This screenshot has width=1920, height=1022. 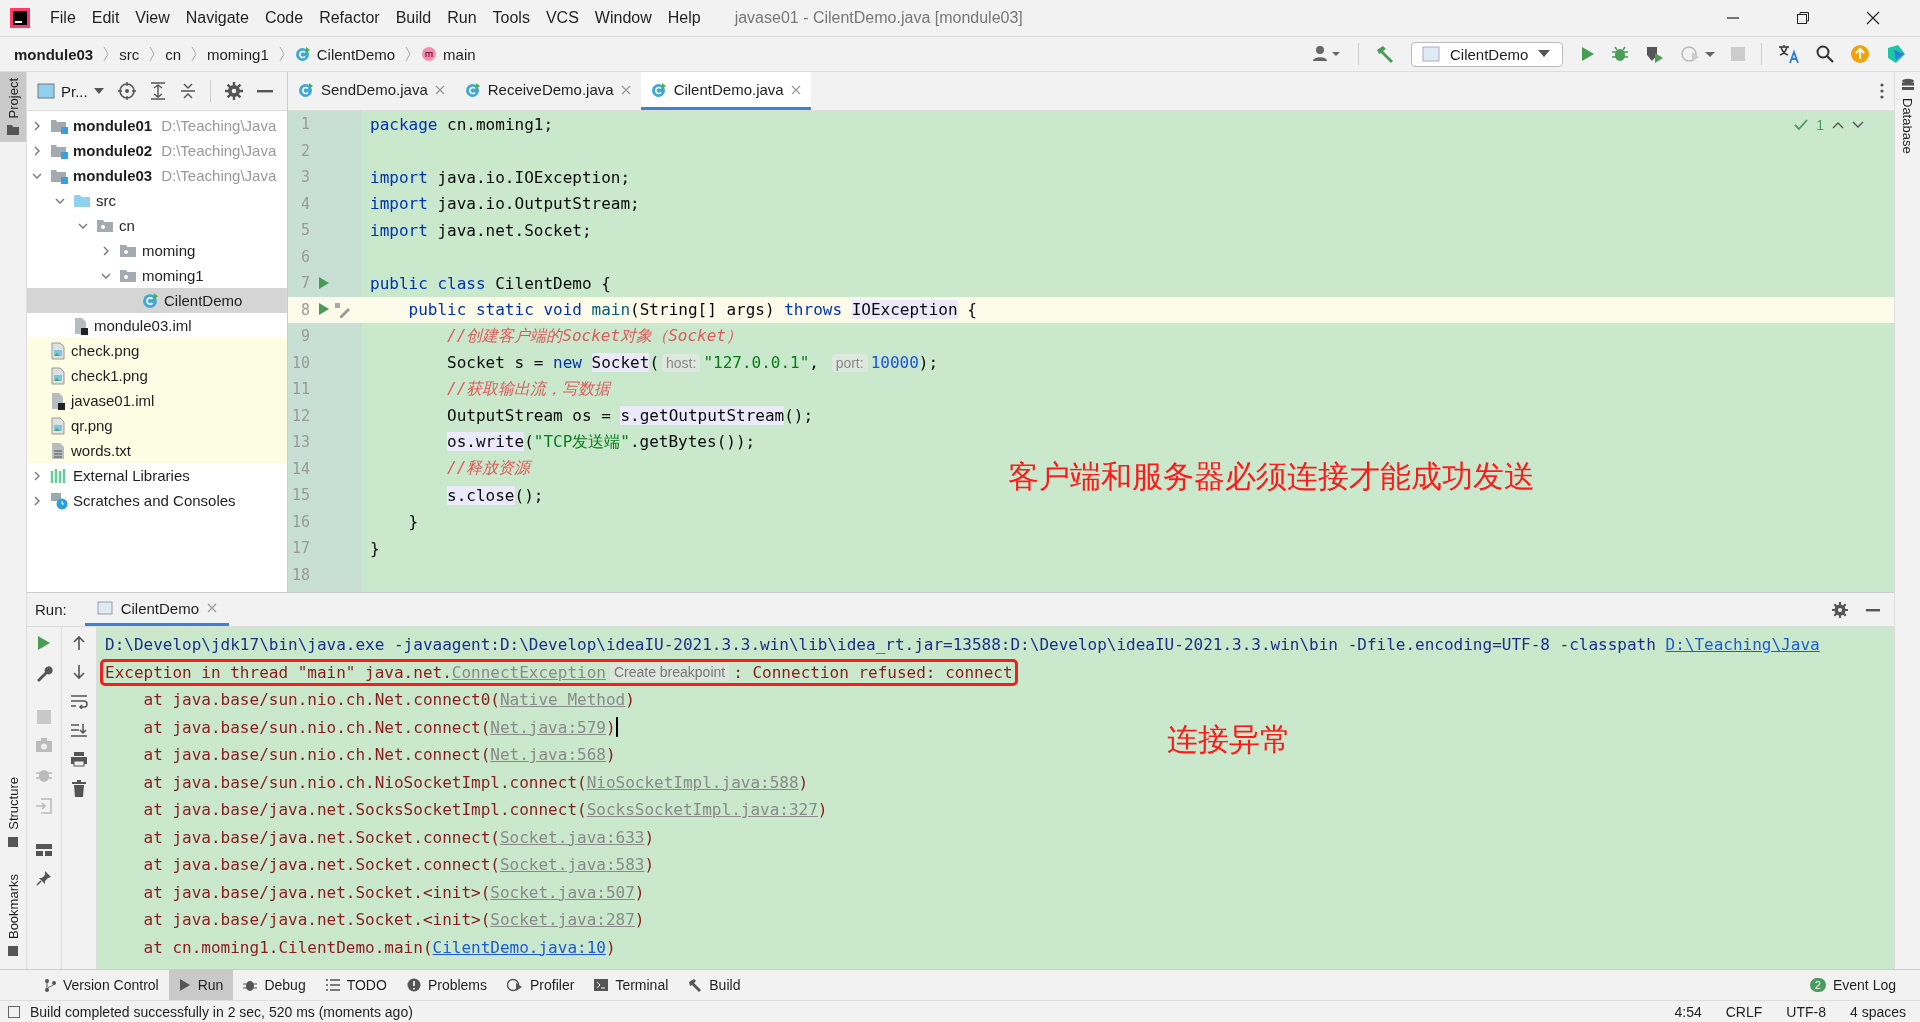 I want to click on panel-toggle-icon, so click(x=14, y=1011).